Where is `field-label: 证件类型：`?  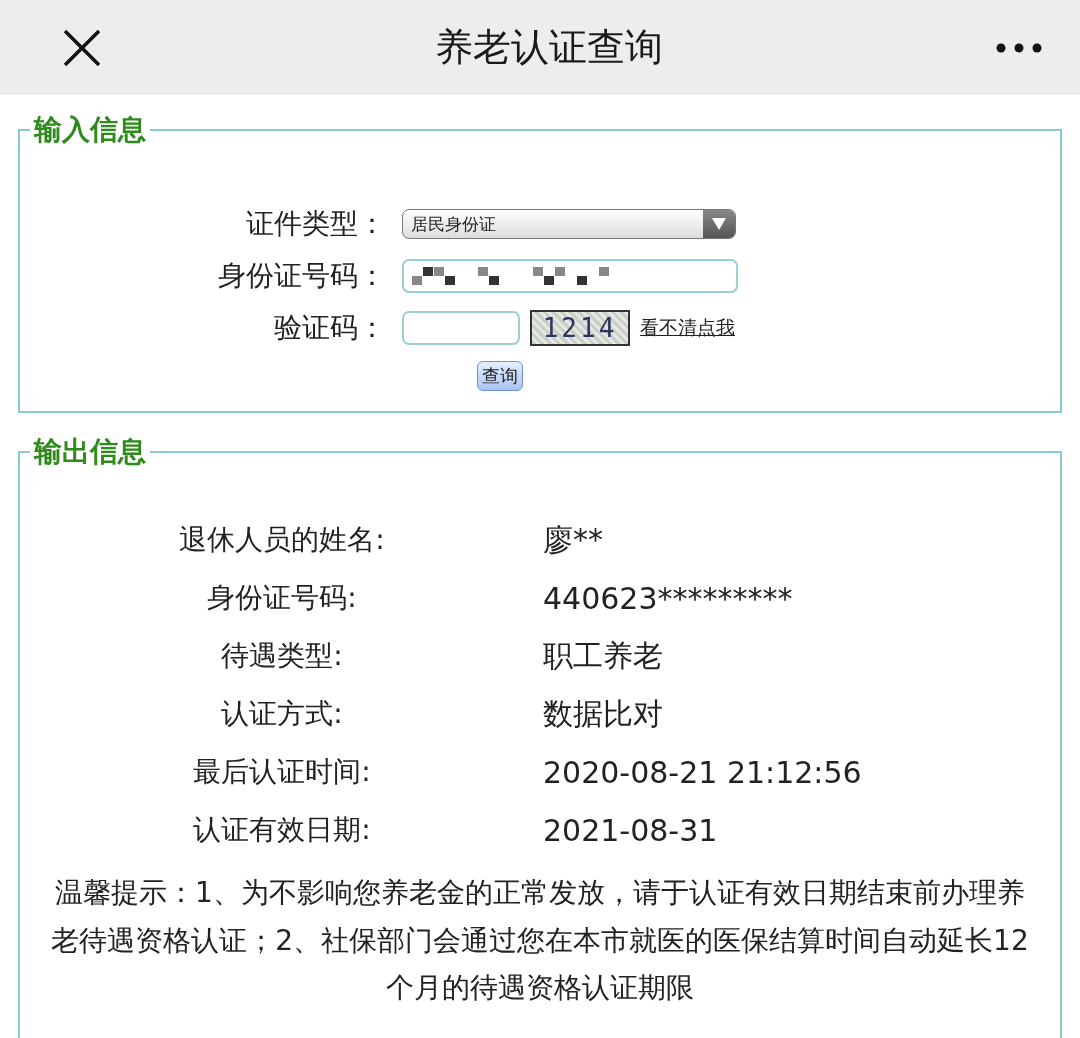
field-label: 证件类型： is located at coordinates (315, 224).